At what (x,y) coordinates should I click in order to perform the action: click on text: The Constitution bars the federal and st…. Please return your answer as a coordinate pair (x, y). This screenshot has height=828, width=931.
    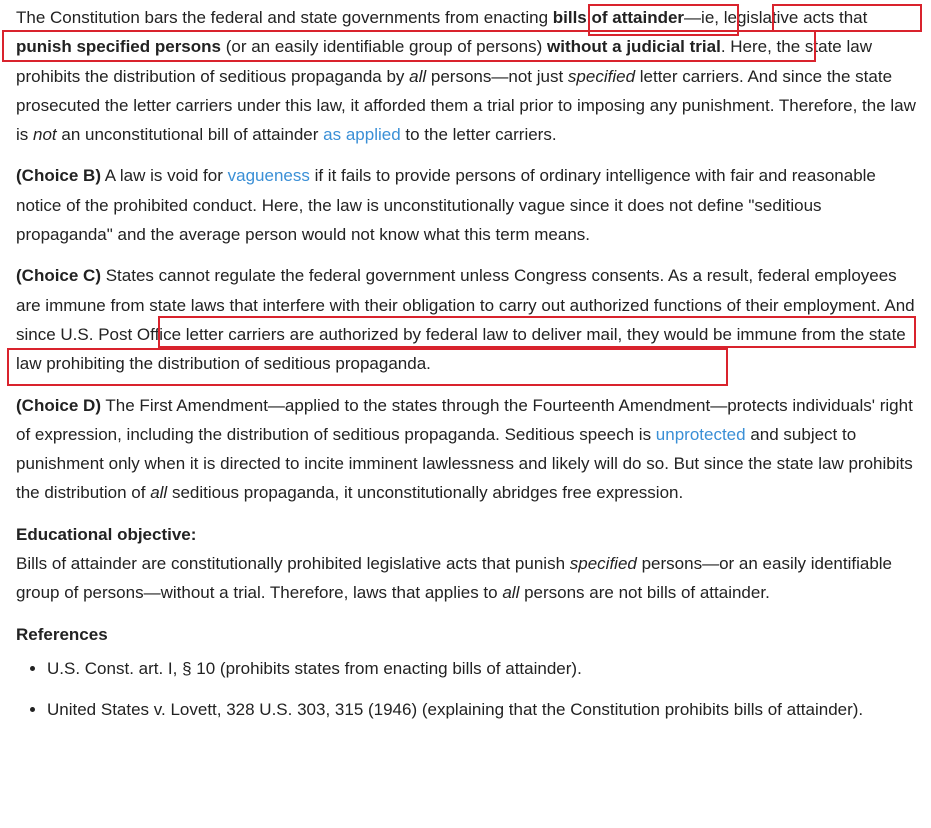
    Looking at the image, I should click on (284, 17).